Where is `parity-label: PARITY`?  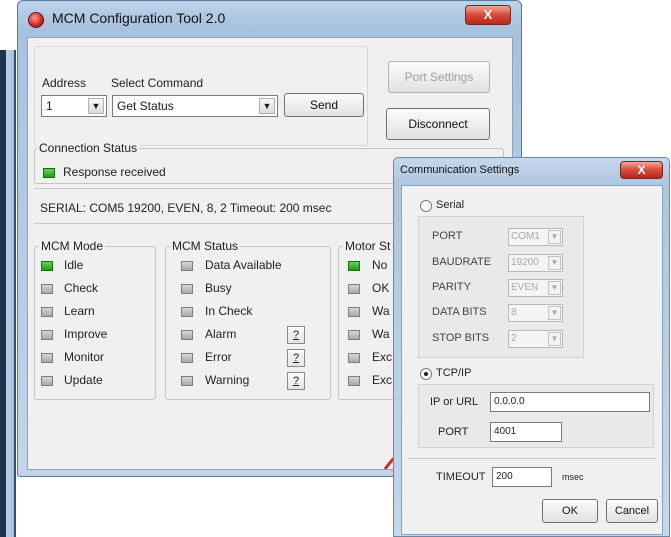 parity-label: PARITY is located at coordinates (451, 287).